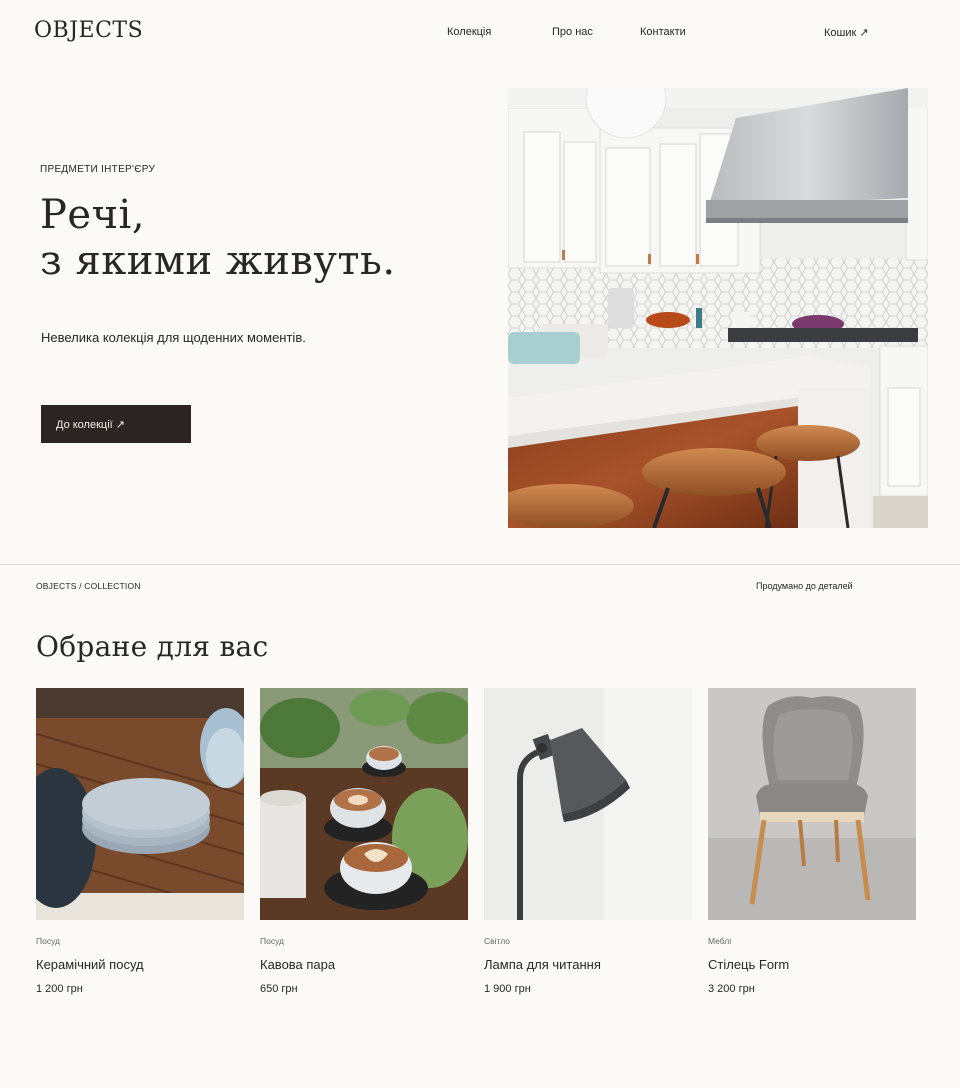 The width and height of the screenshot is (960, 1088). I want to click on cart-link: Кошик ↗, so click(846, 32).